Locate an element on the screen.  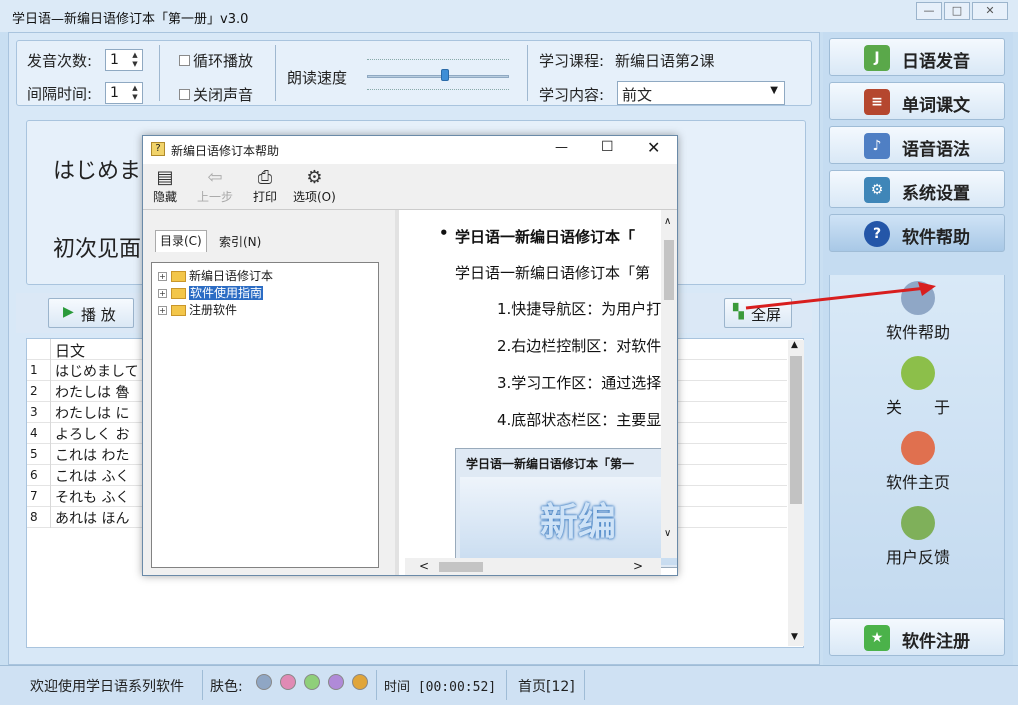
loop-checkbox is located at coordinates (184, 60).